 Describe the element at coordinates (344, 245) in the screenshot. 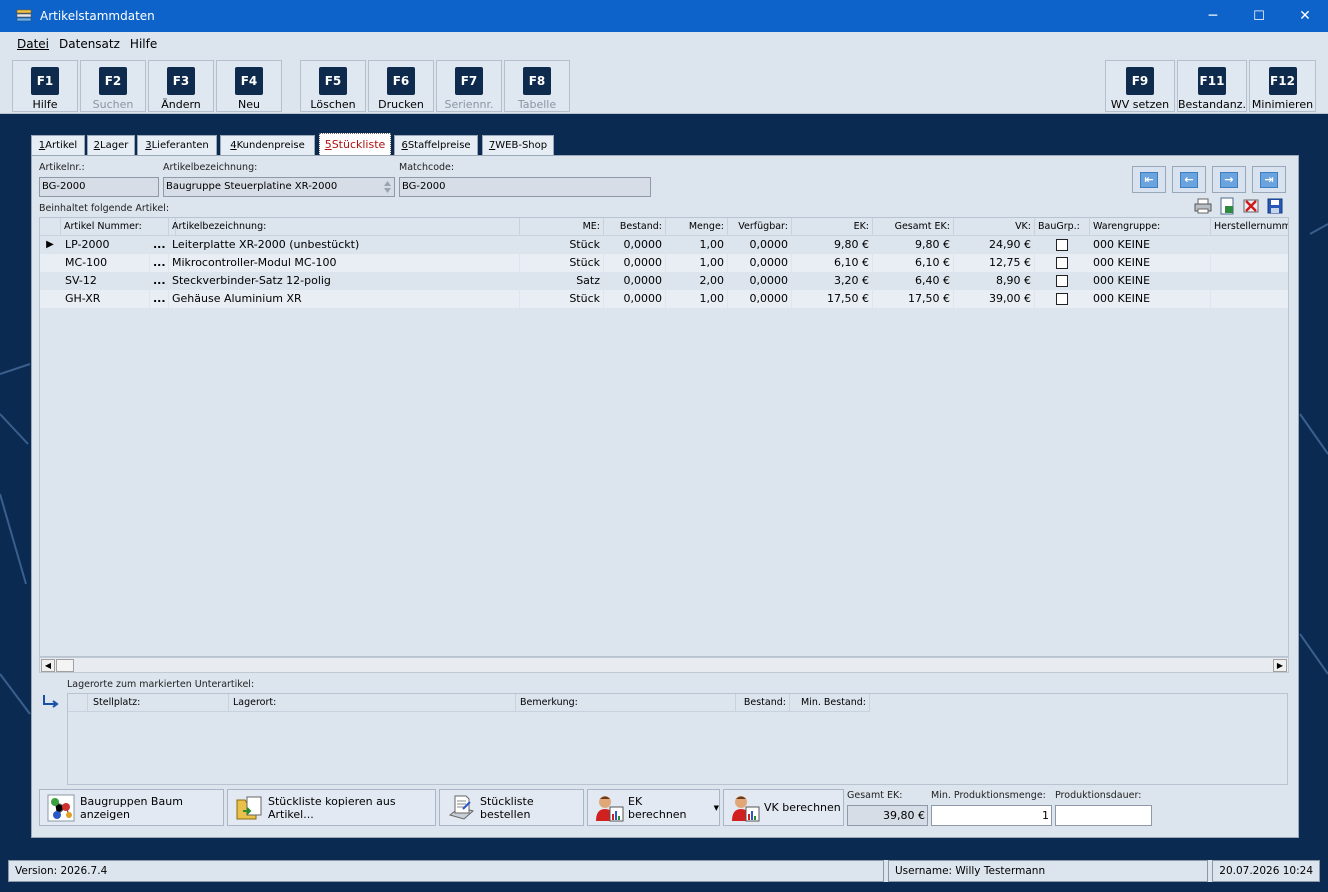

I see `cell-artikelbezeichnung: Leiterplatte XR-2000 (unbestückt)` at that location.